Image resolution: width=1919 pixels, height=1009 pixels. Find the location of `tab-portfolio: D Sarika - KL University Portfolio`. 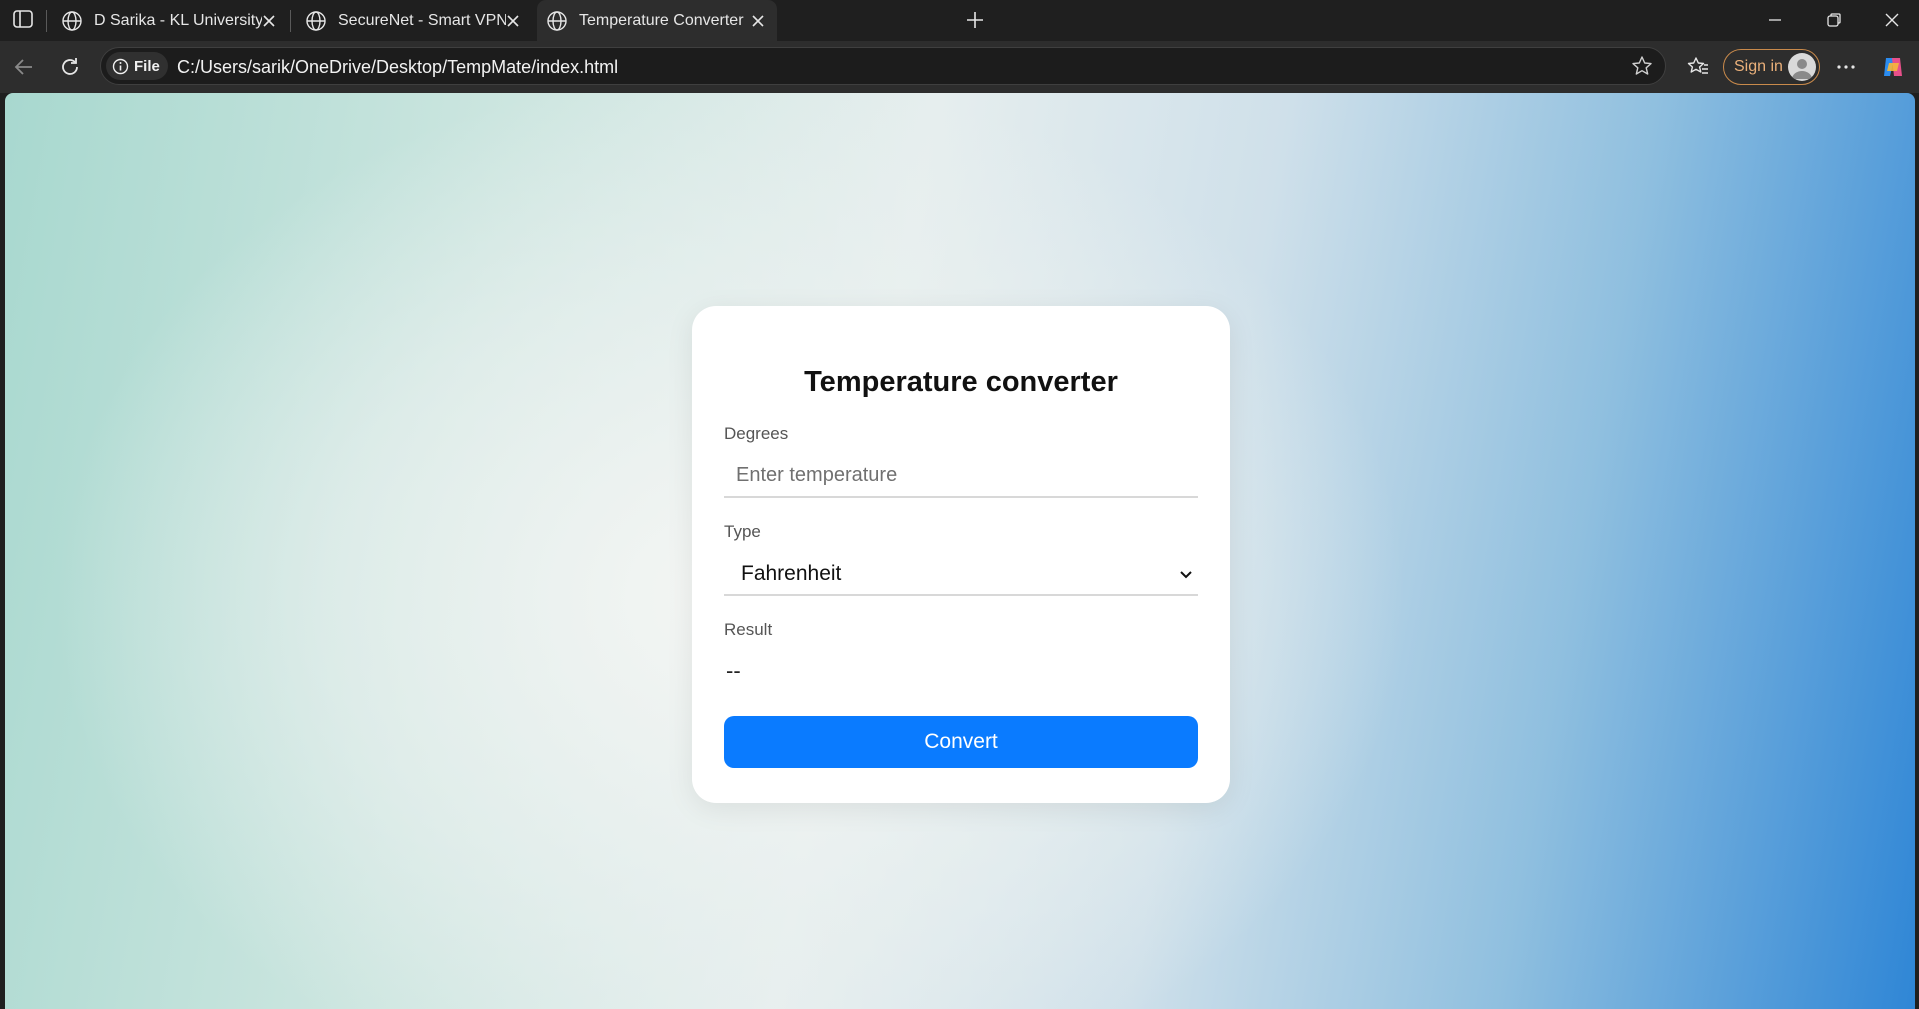

tab-portfolio: D Sarika - KL University Portfolio is located at coordinates (170, 20).